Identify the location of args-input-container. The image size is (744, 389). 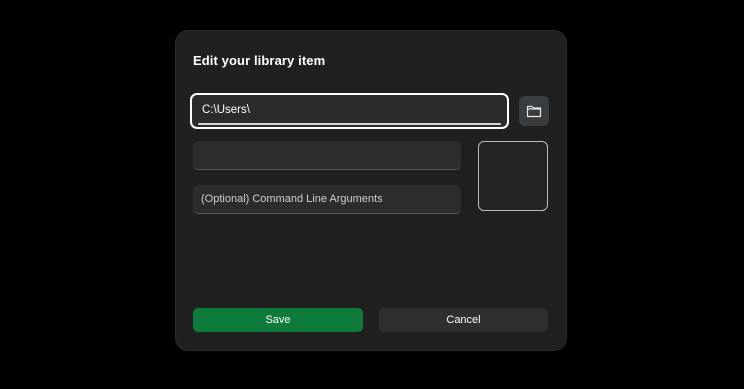
(327, 199).